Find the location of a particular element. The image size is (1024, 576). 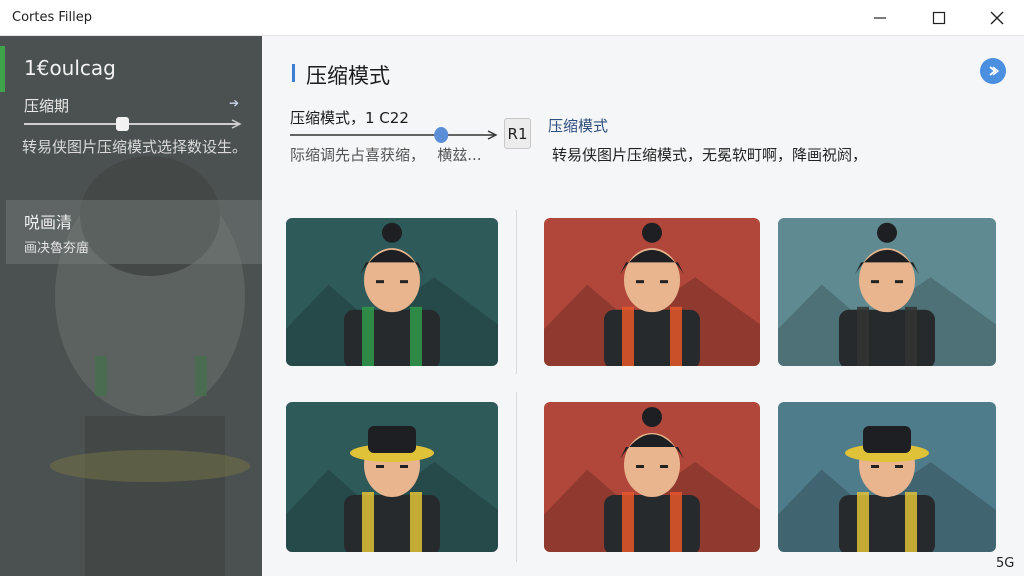

thumbnail-character-forest-teal is located at coordinates (392, 292).